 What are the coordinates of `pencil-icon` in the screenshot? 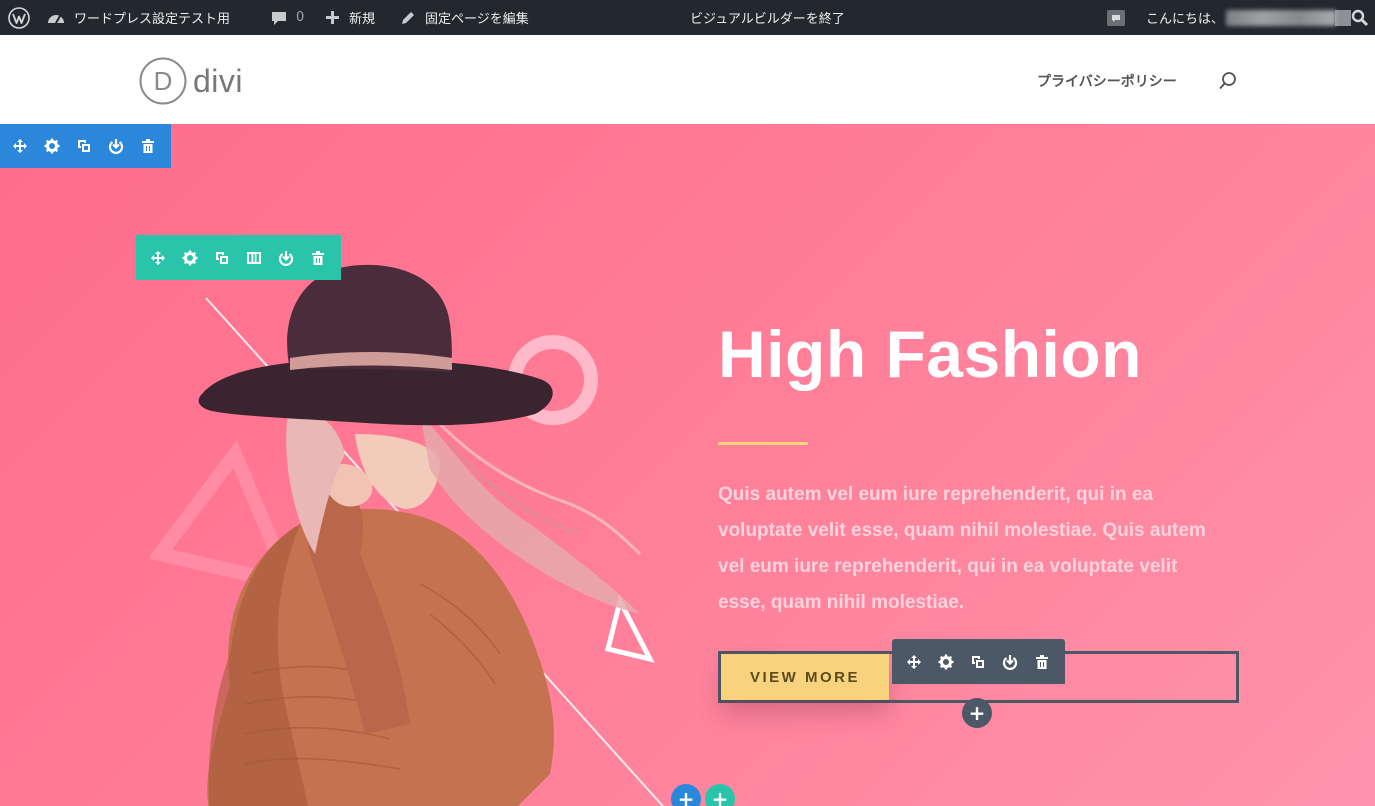 It's located at (408, 18).